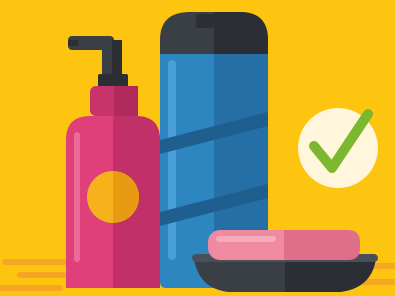 This screenshot has height=296, width=395. What do you see at coordinates (338, 148) in the screenshot?
I see `check-mark-icon` at bounding box center [338, 148].